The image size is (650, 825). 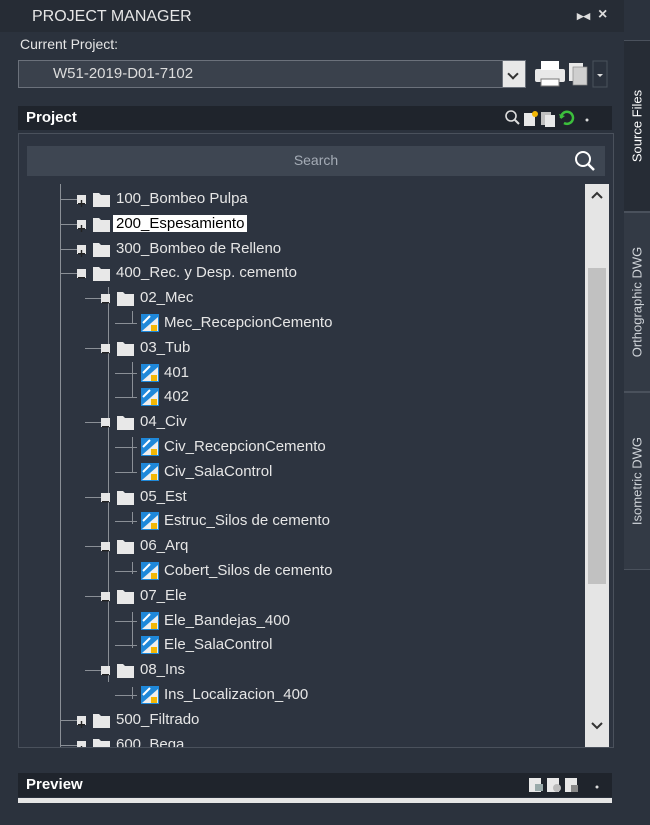 What do you see at coordinates (150, 741) in the screenshot?
I see `tree-node-label: 600_Bega` at bounding box center [150, 741].